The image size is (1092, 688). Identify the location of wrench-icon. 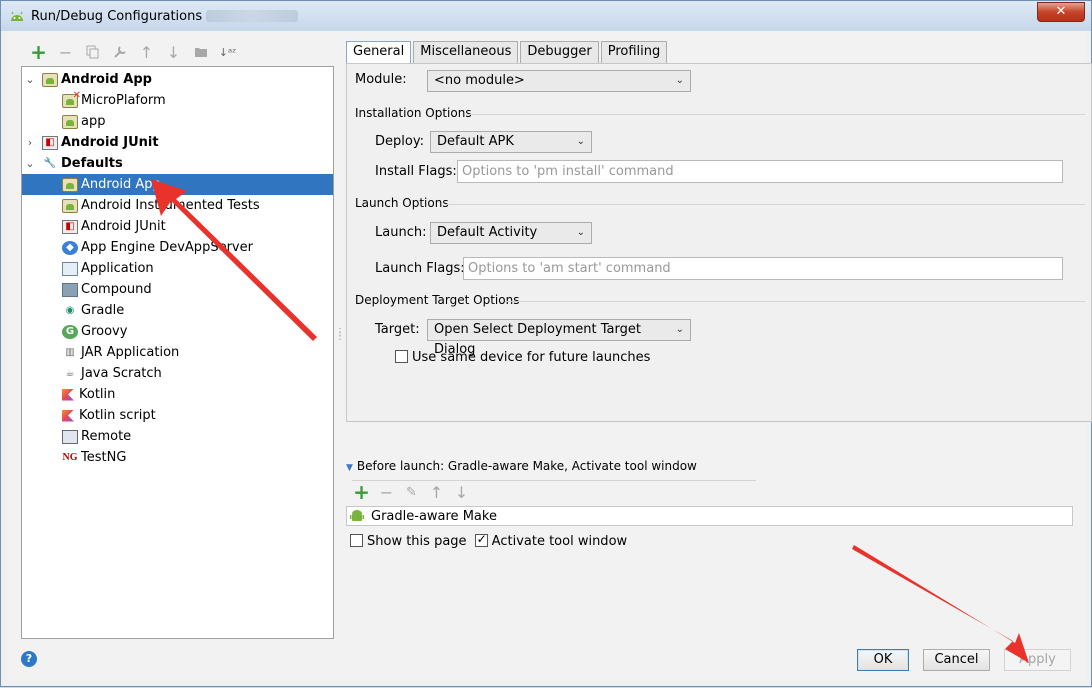
(119, 52).